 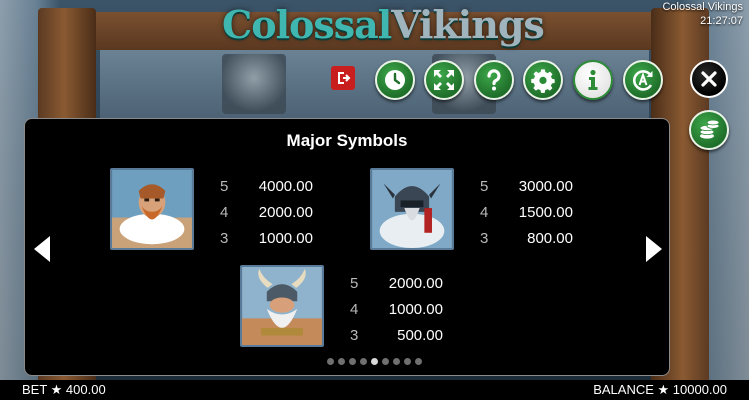 I want to click on logo-part1: Colossal, so click(x=307, y=24).